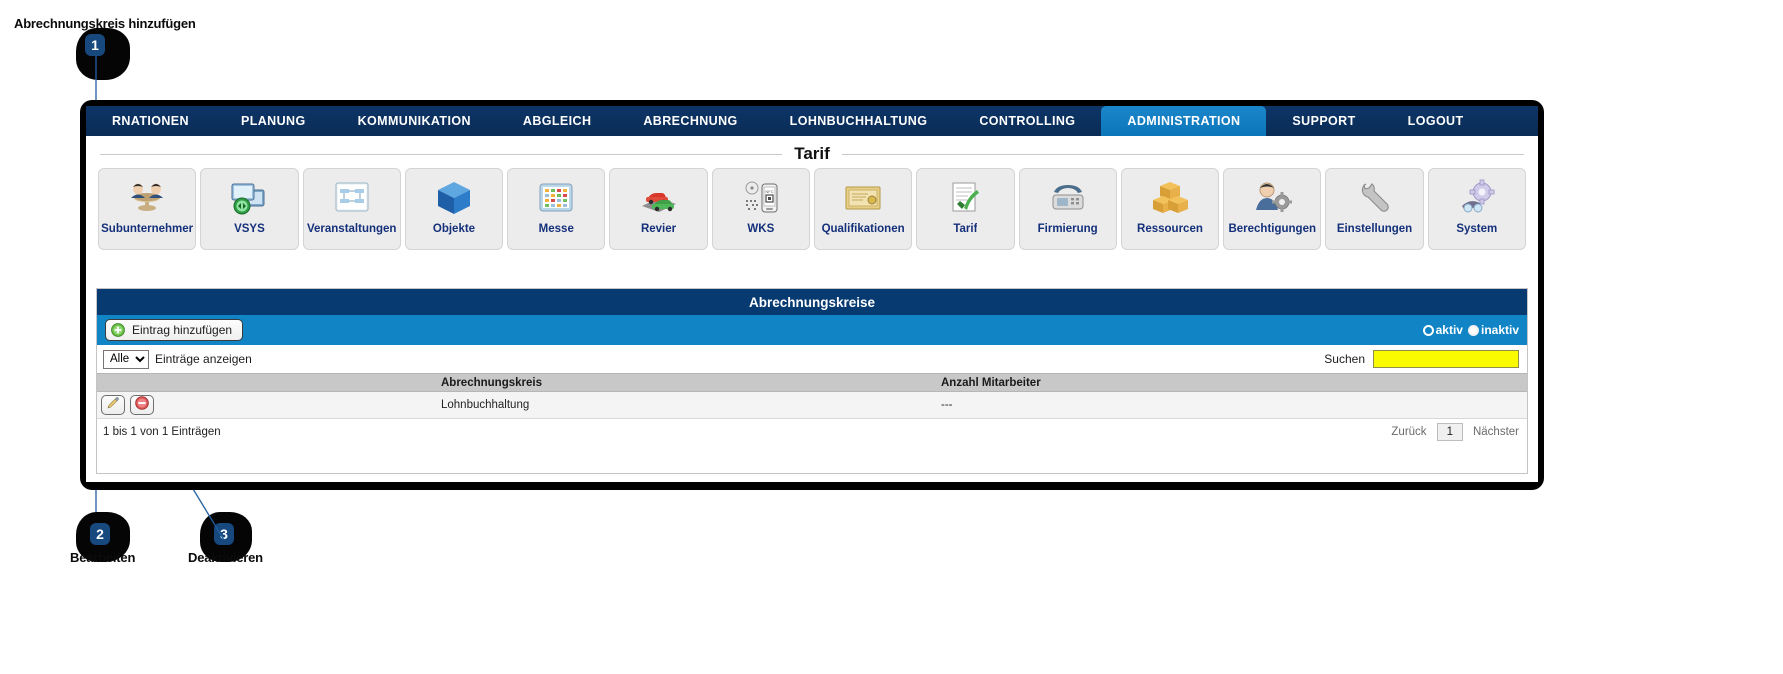 The width and height of the screenshot is (1783, 674). I want to click on pagination-page-1-button: 1, so click(1449, 432).